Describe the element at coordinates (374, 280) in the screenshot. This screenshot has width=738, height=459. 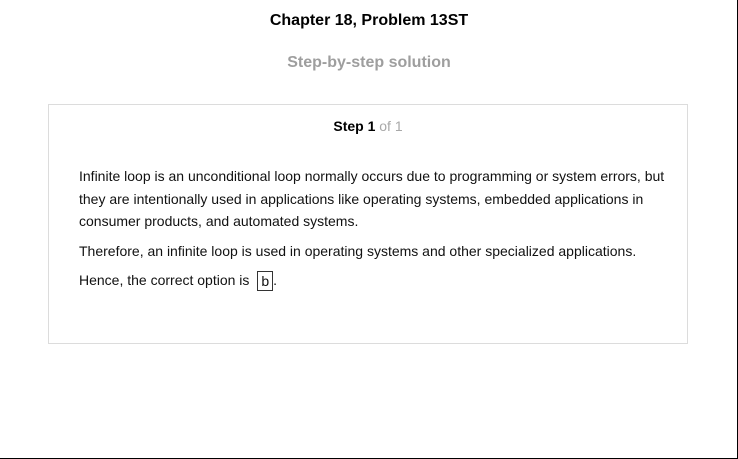
I see `solution-paragraph-3: Hence, the correct option is b.` at that location.